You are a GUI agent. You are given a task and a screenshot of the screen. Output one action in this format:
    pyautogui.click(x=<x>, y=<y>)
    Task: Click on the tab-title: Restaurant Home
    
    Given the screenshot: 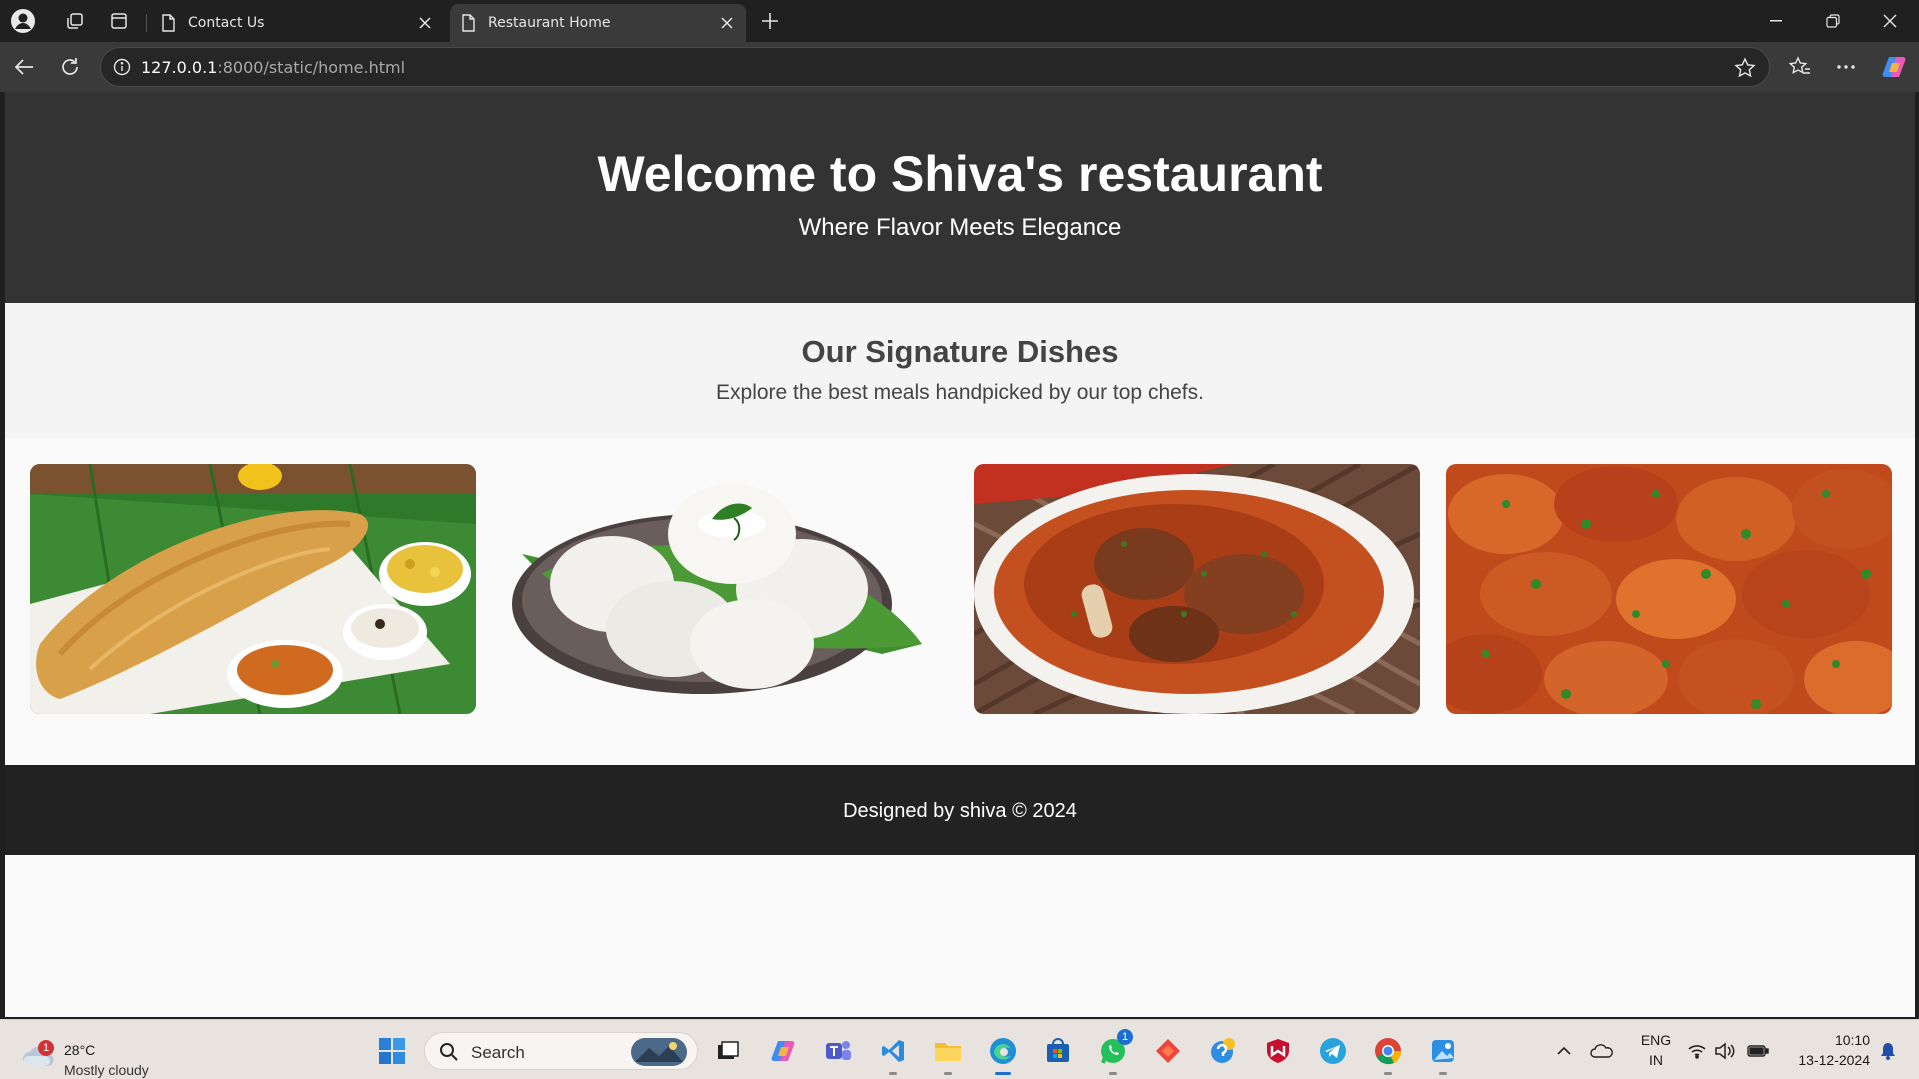 What is the action you would take?
    pyautogui.click(x=549, y=23)
    